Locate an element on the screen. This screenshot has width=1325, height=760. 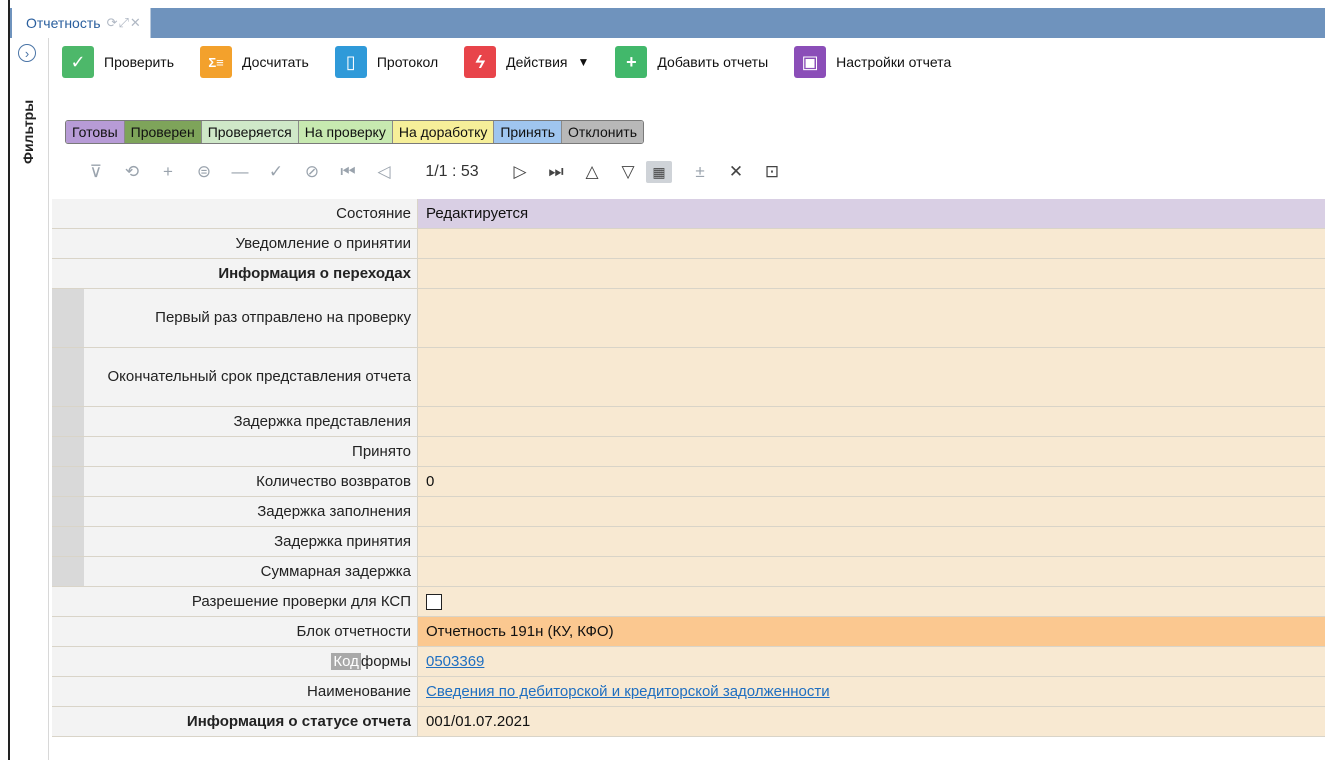
report-settings-button-label: Настройки отчета is located at coordinates (894, 62).